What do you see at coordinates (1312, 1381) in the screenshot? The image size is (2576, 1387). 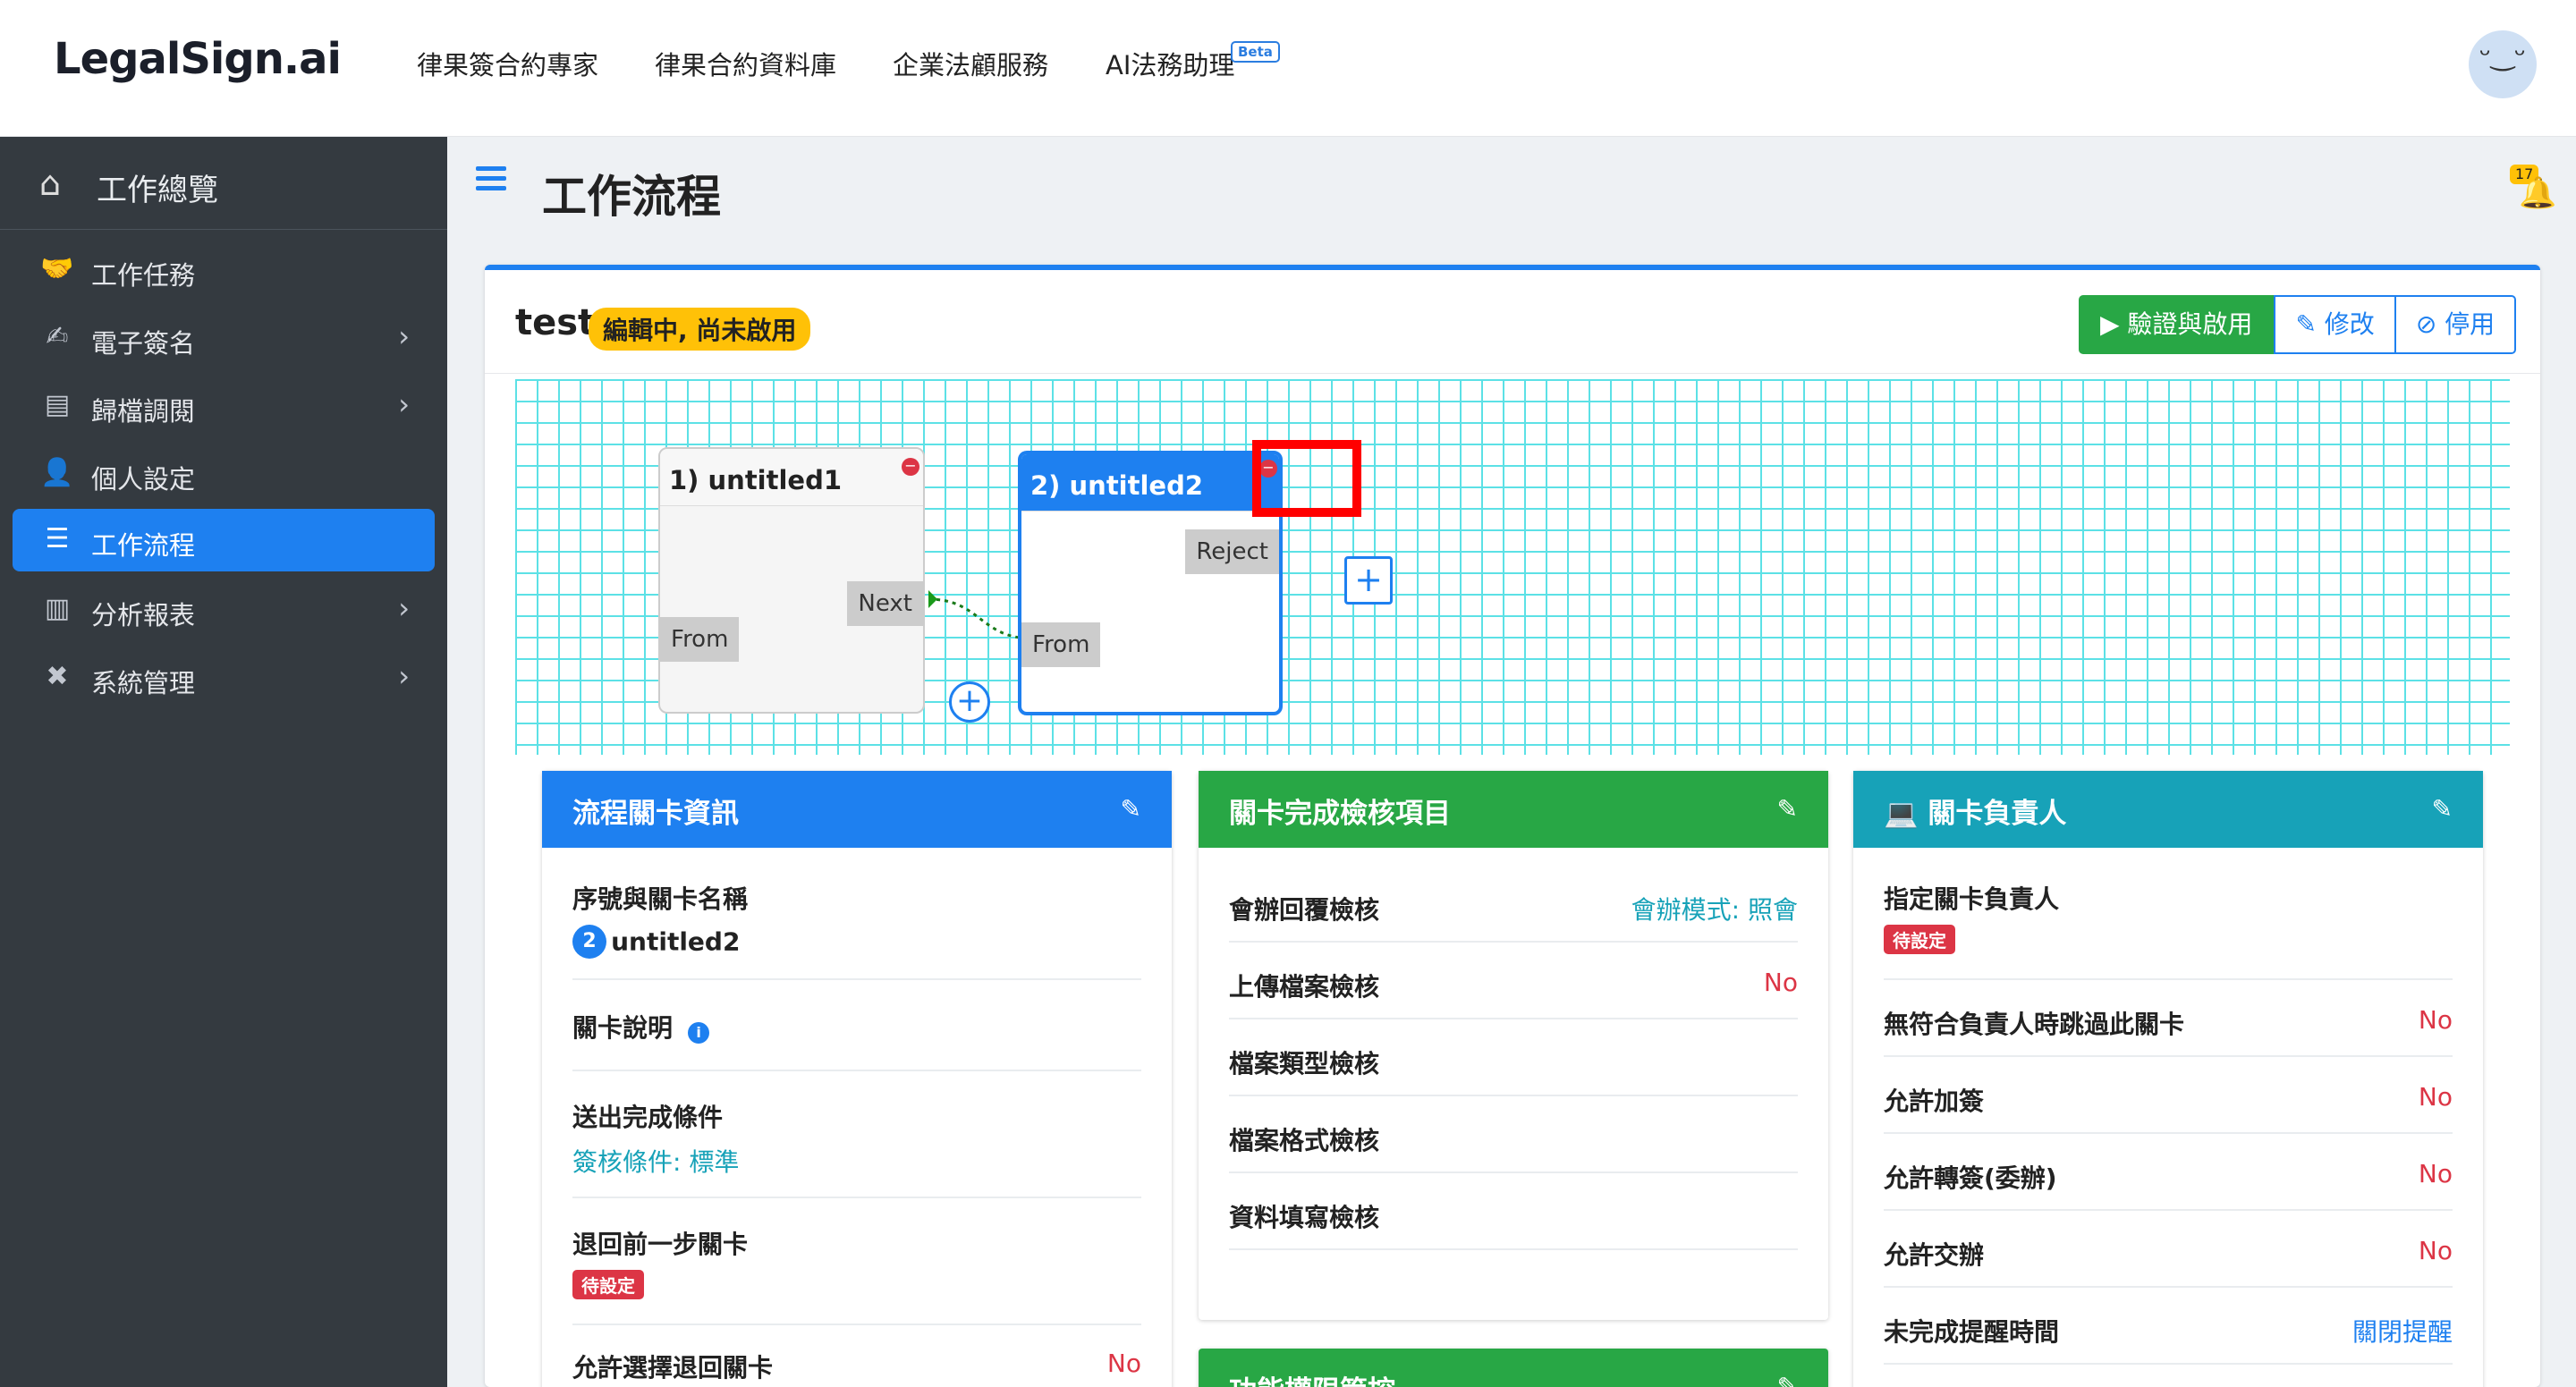 I see `panel-title: 功能權限管控` at bounding box center [1312, 1381].